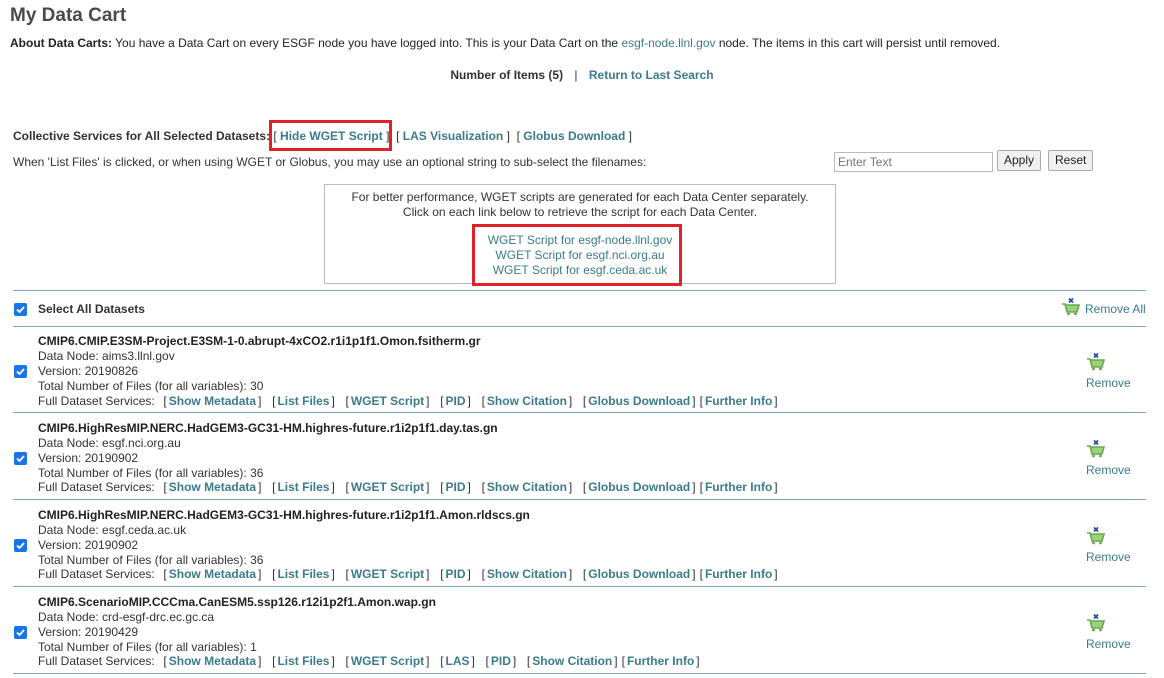 This screenshot has height=678, width=1164. What do you see at coordinates (330, 135) in the screenshot?
I see `highlight-box-hide-wget` at bounding box center [330, 135].